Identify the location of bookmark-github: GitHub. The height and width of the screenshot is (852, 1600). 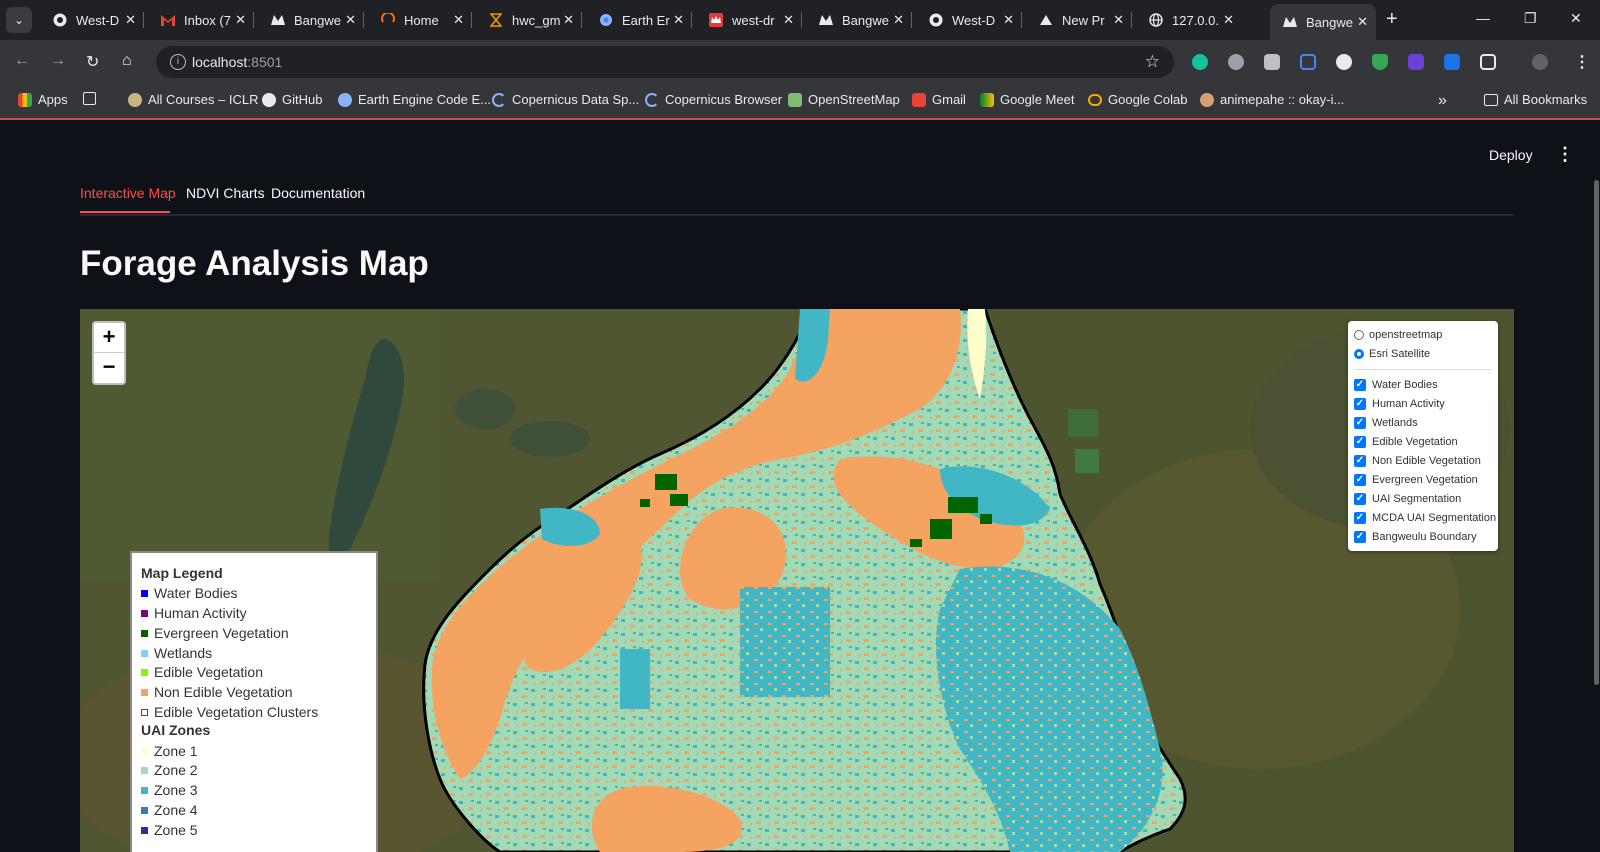
(292, 99).